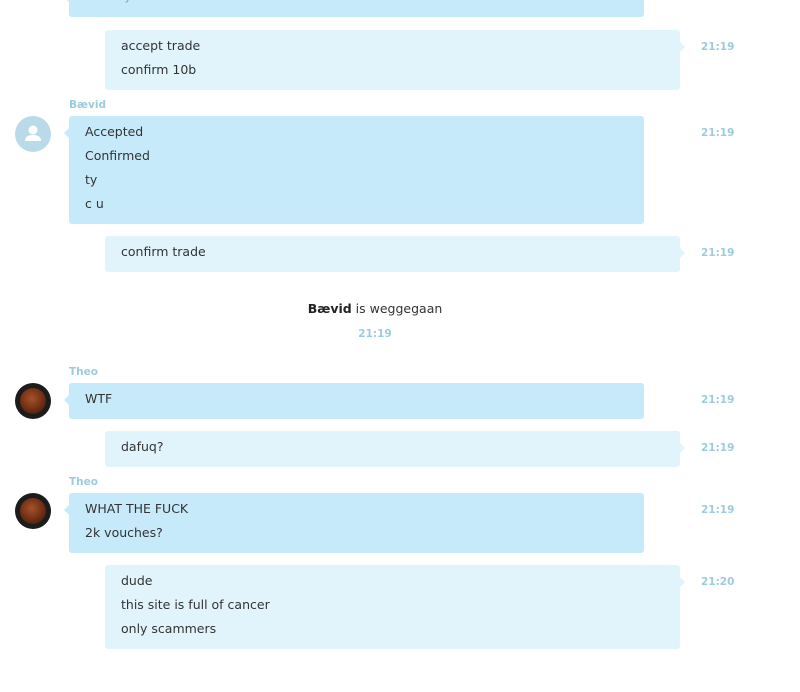  What do you see at coordinates (161, 45) in the screenshot?
I see `message-line: accept trade` at bounding box center [161, 45].